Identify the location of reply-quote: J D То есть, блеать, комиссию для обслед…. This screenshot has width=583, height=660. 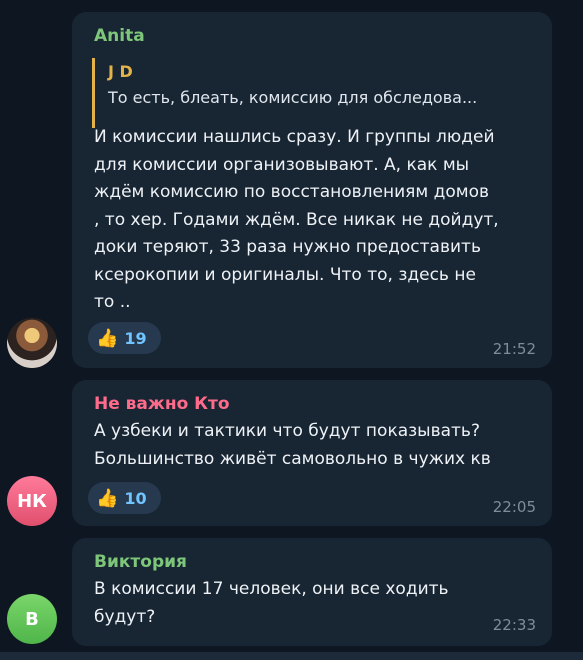
(313, 93).